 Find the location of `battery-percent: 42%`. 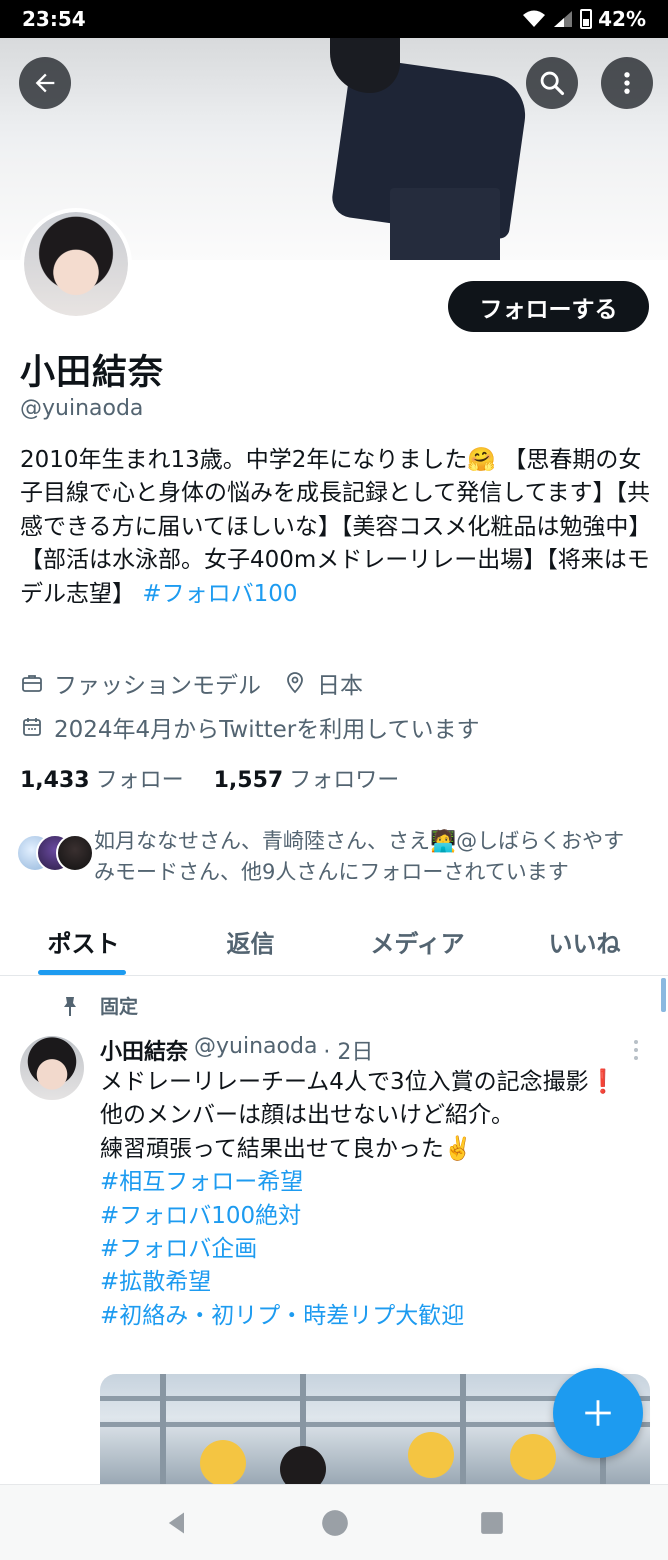

battery-percent: 42% is located at coordinates (622, 19).